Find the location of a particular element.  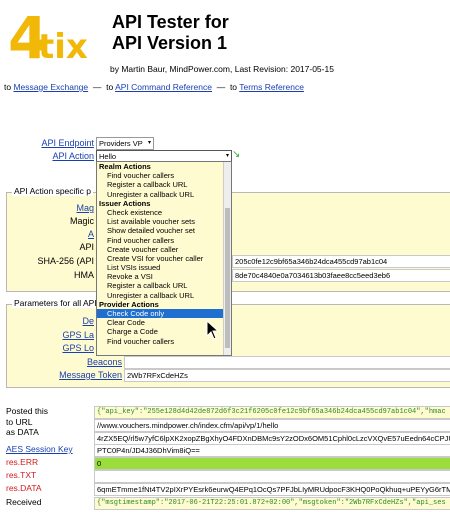

res-err-label: res.ERR is located at coordinates (22, 462).